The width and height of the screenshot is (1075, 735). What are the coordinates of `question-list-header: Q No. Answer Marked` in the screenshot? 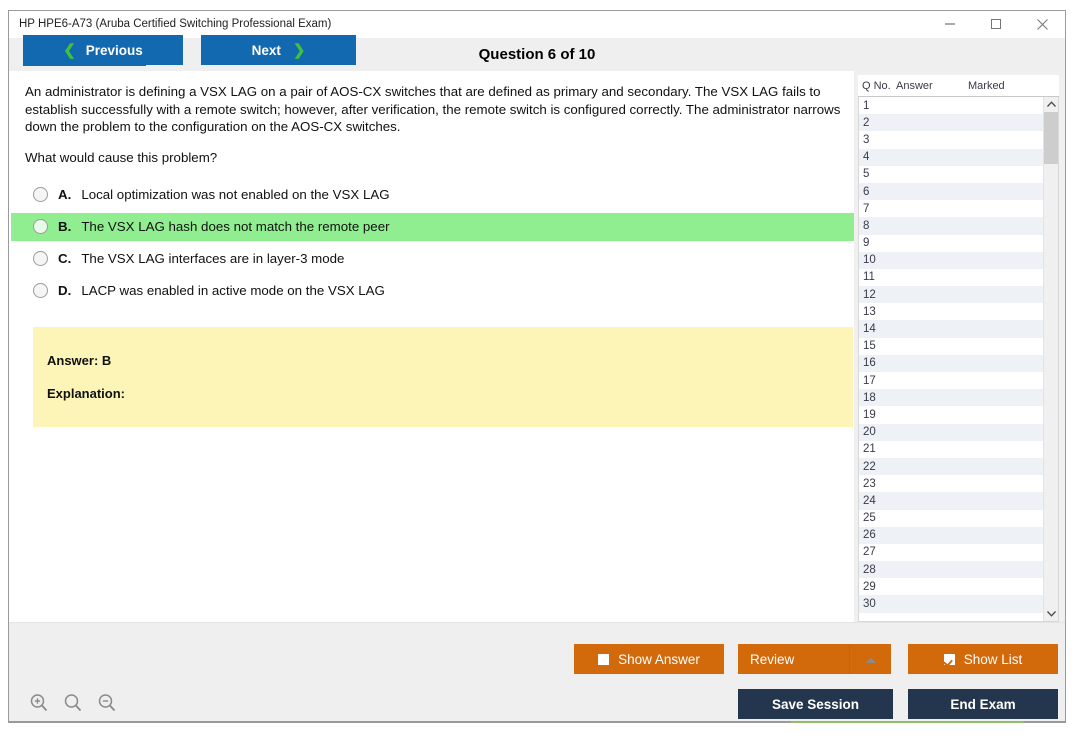 It's located at (958, 86).